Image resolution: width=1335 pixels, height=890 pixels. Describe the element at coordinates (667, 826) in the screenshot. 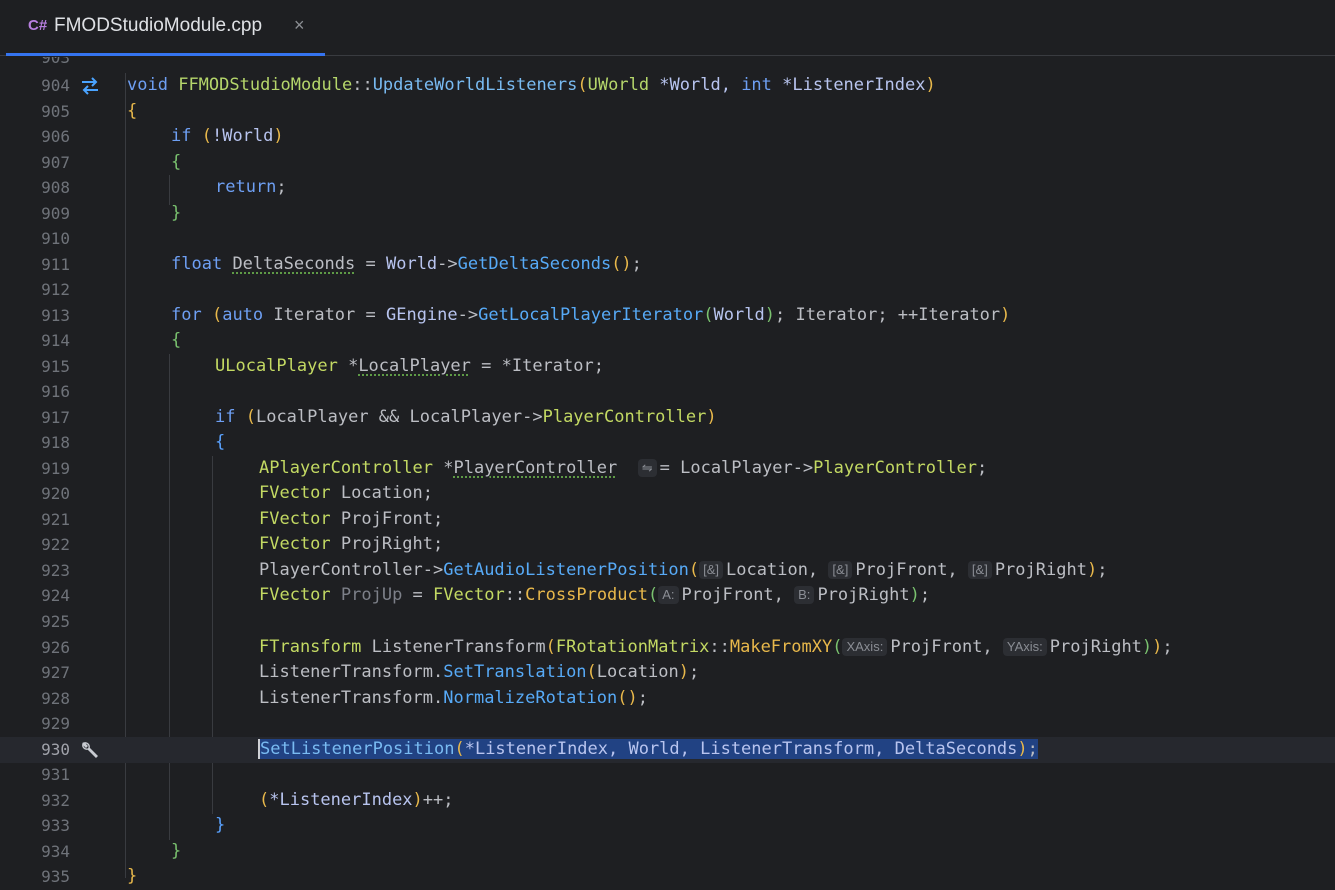

I see `code-line: 933 }` at that location.